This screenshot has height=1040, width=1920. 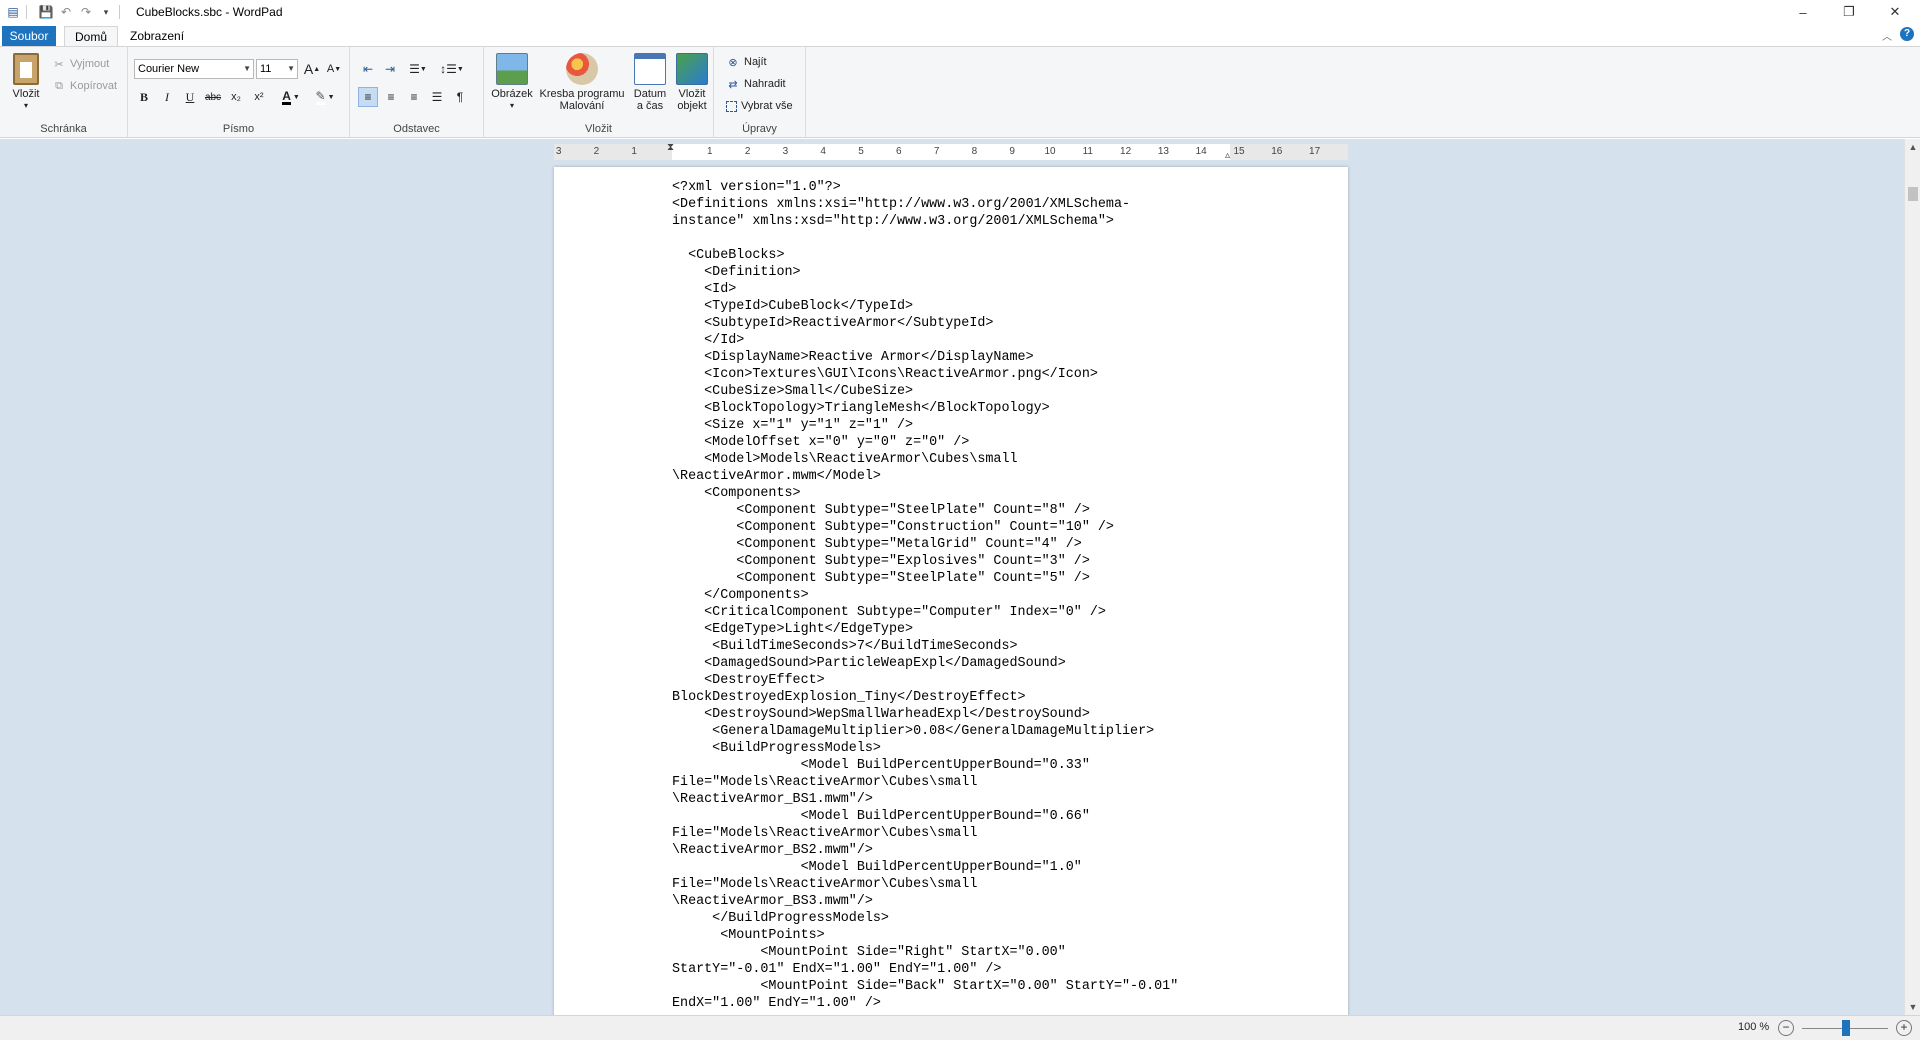 I want to click on right-indent-marker-icon: ▵, so click(x=1227, y=155).